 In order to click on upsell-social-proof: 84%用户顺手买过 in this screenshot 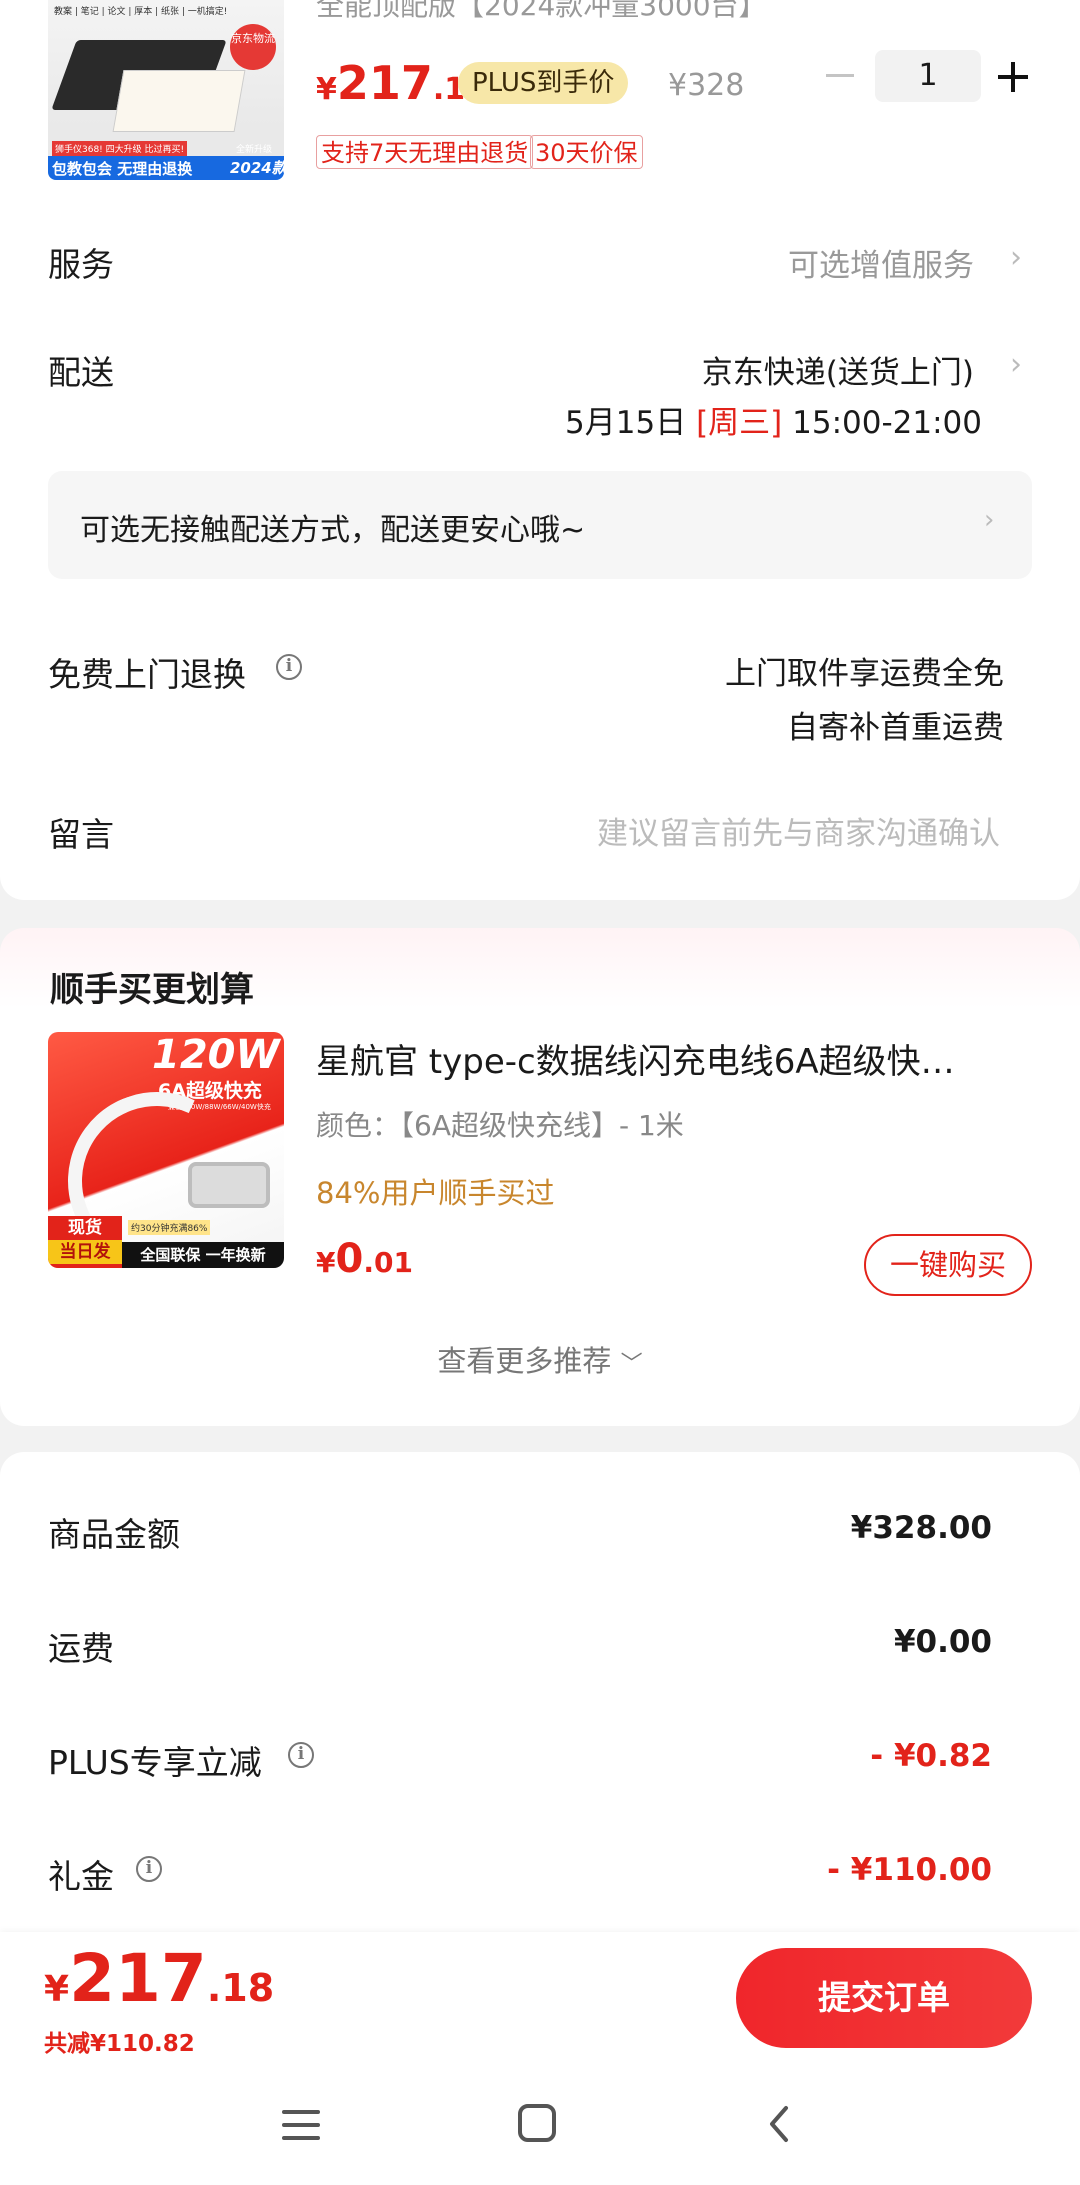, I will do `click(435, 1193)`.